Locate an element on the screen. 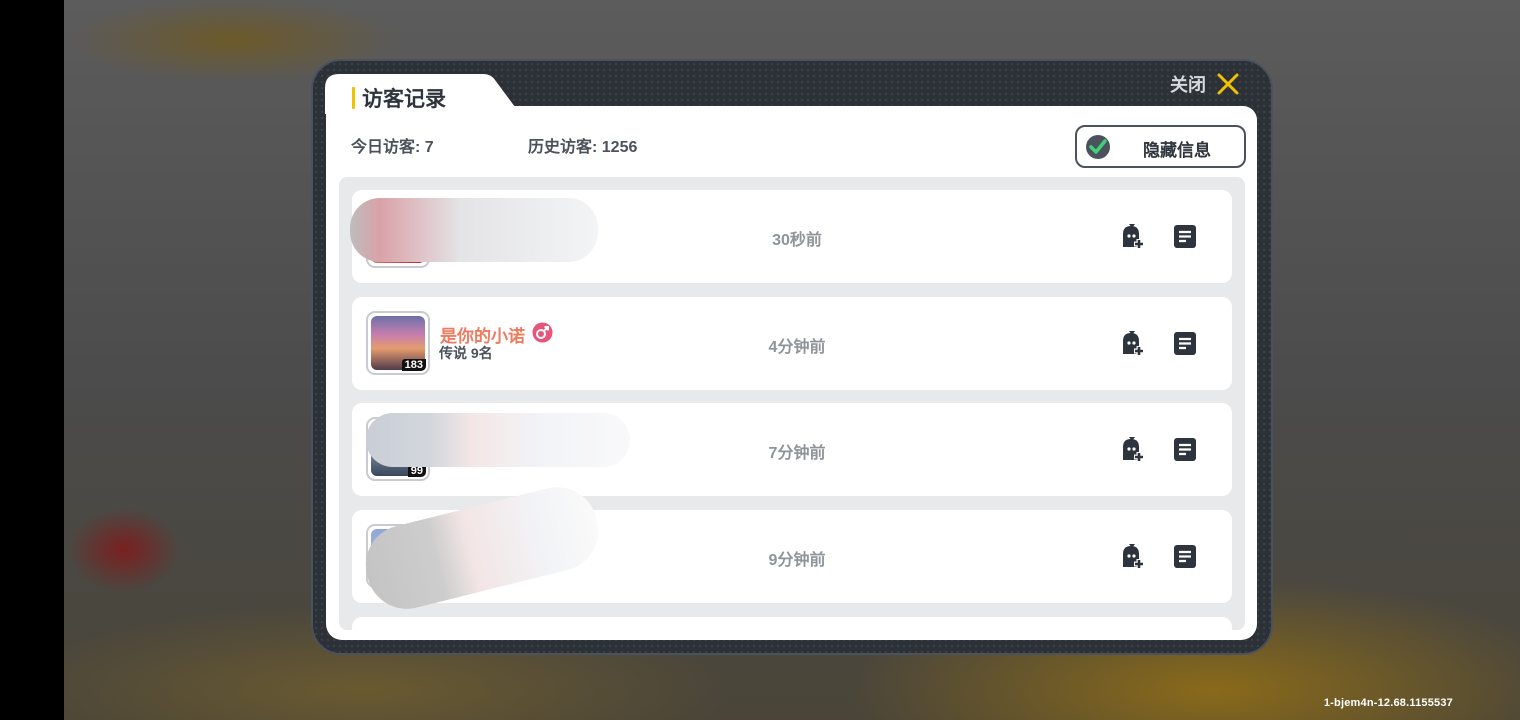 The width and height of the screenshot is (1520, 720). checkmark-icon is located at coordinates (1098, 147).